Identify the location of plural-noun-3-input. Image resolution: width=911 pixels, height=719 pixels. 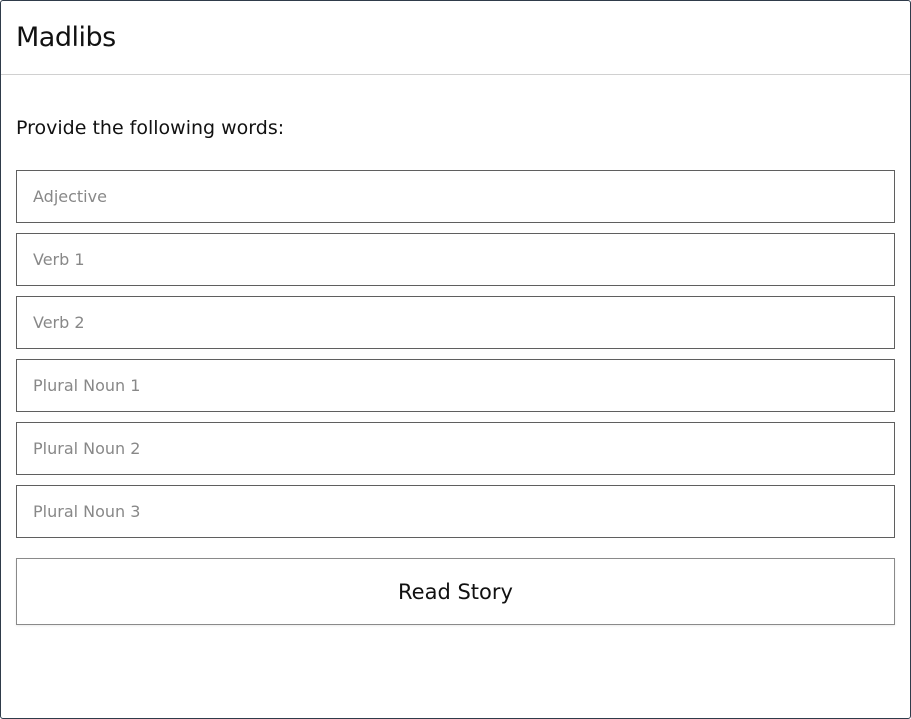
(455, 511).